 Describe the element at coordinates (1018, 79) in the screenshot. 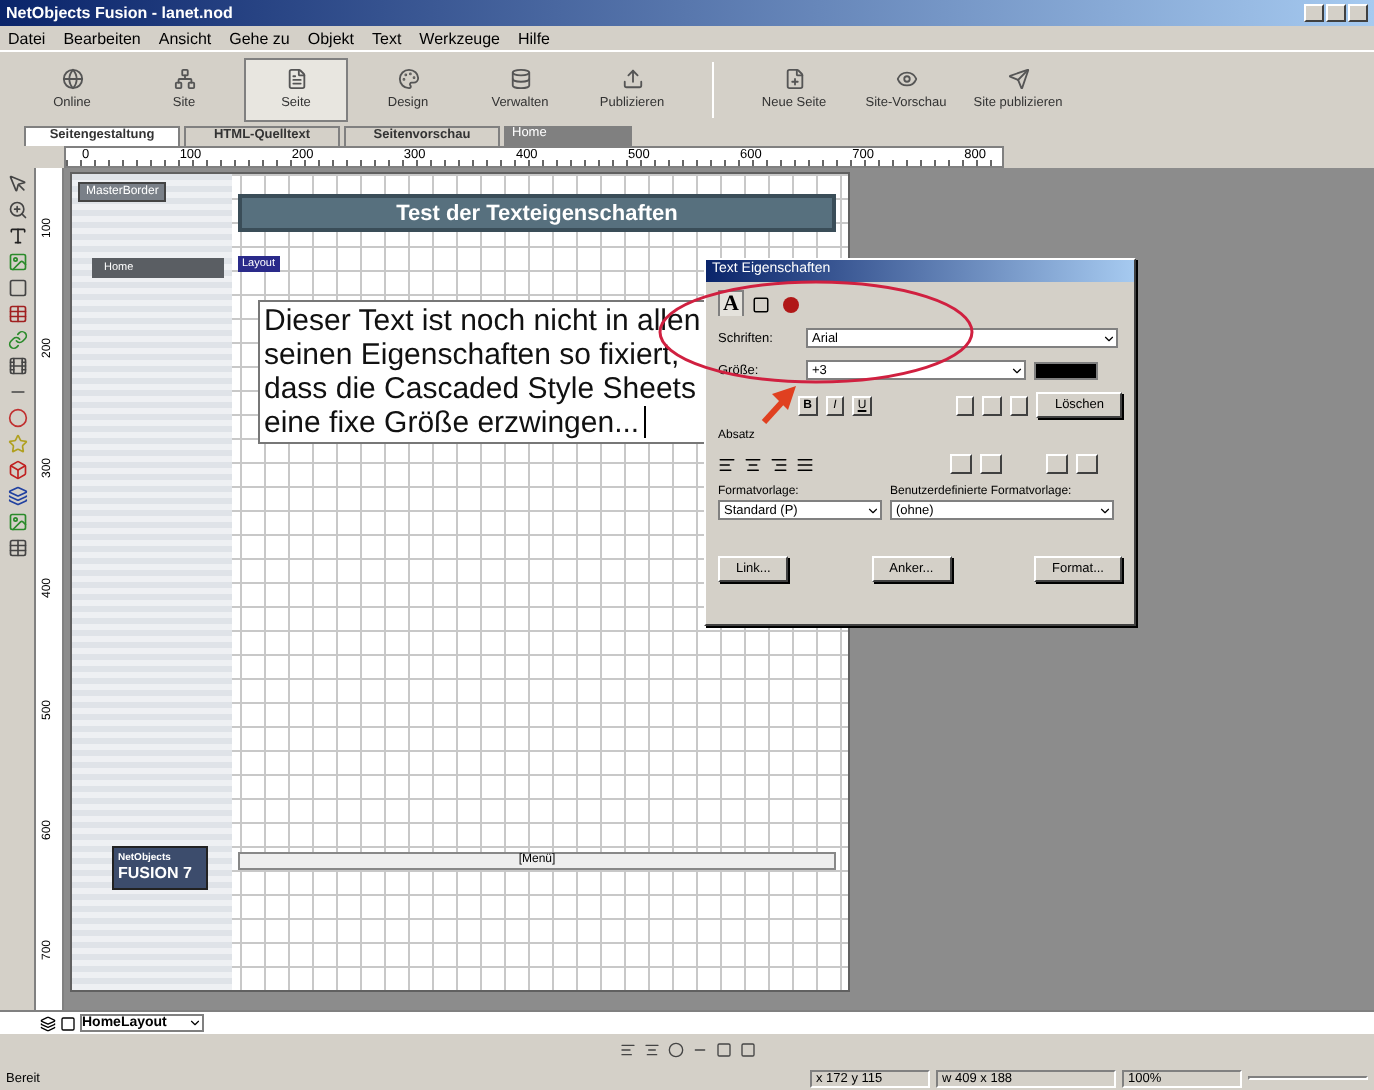

I see `paper-plane-icon` at that location.